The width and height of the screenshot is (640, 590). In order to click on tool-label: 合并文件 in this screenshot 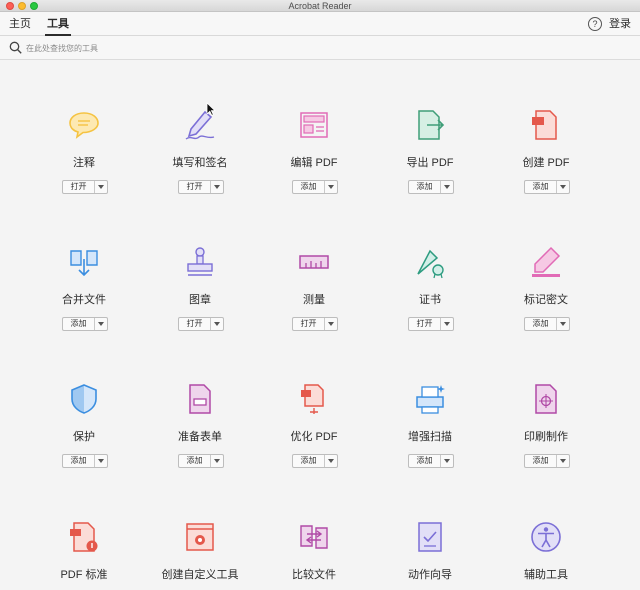, I will do `click(84, 300)`.